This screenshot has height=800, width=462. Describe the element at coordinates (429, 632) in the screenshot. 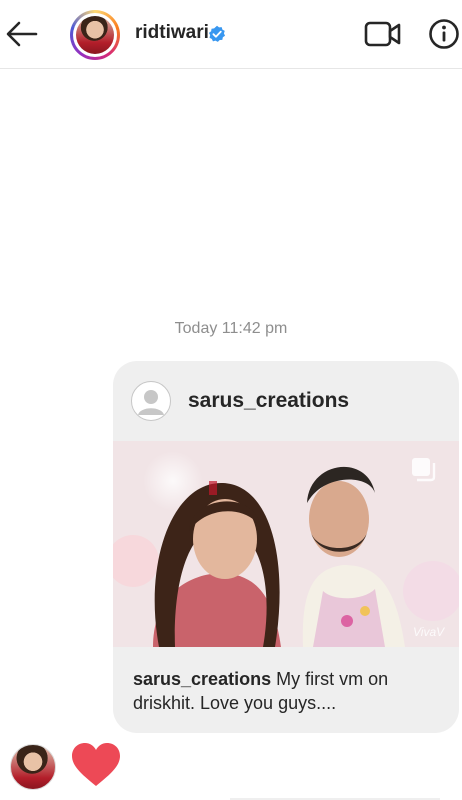

I see `image-watermark: VivaV` at that location.